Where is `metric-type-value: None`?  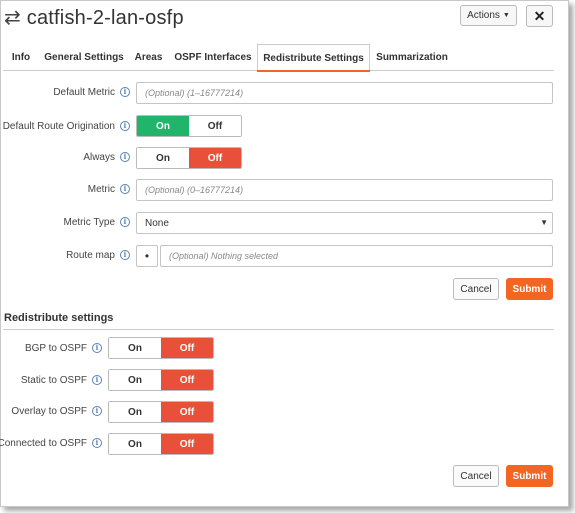
metric-type-value: None is located at coordinates (157, 223).